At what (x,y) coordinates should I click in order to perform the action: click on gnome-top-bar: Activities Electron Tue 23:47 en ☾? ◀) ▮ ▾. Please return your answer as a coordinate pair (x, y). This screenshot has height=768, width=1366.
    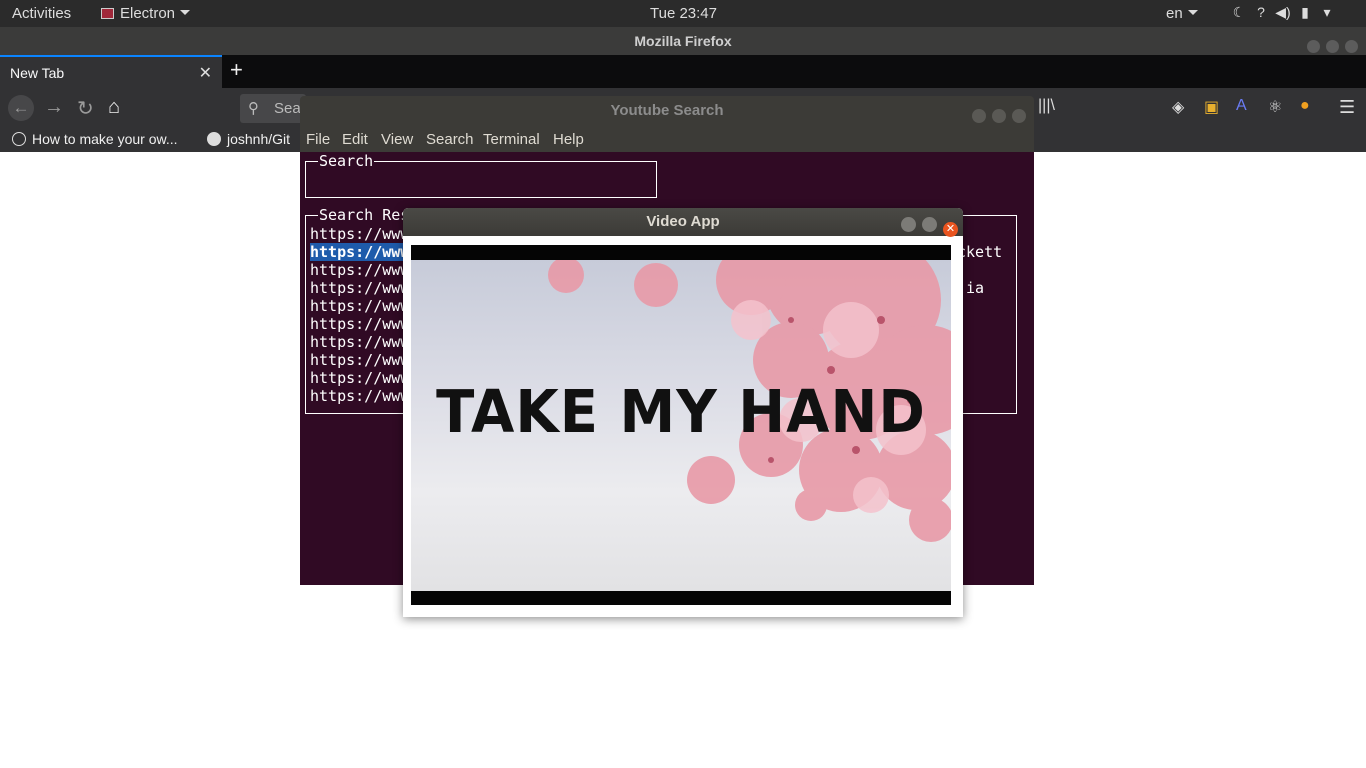
    Looking at the image, I should click on (683, 13).